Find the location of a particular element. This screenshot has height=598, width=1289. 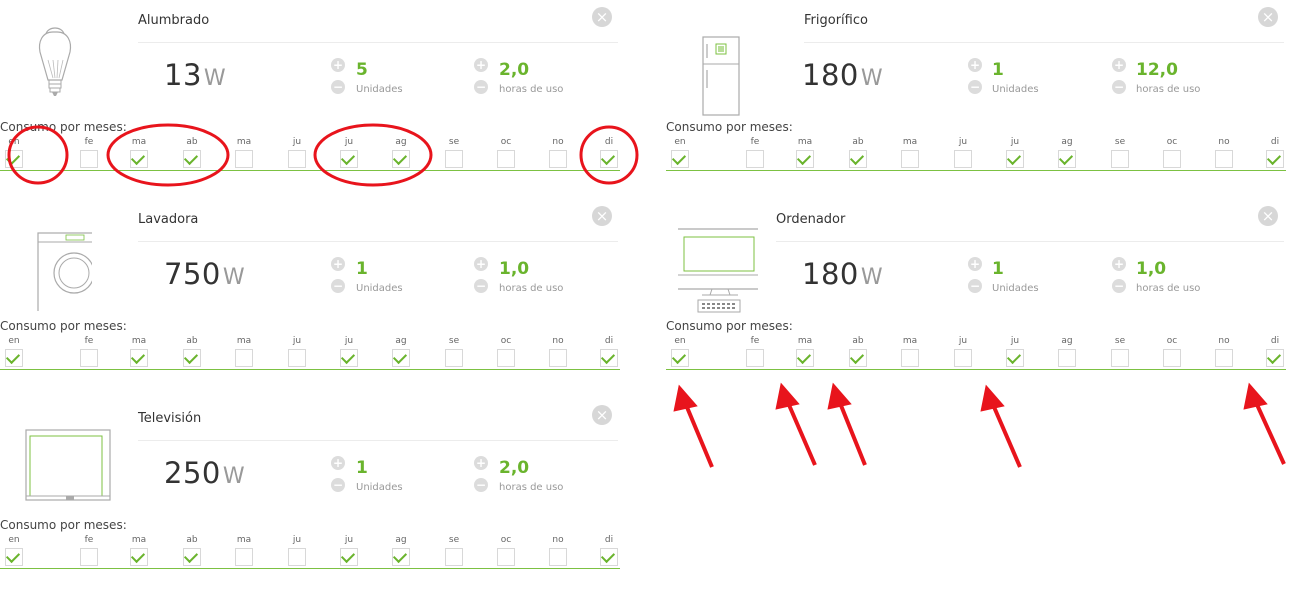

month-toggle: ab is located at coordinates (192, 152).